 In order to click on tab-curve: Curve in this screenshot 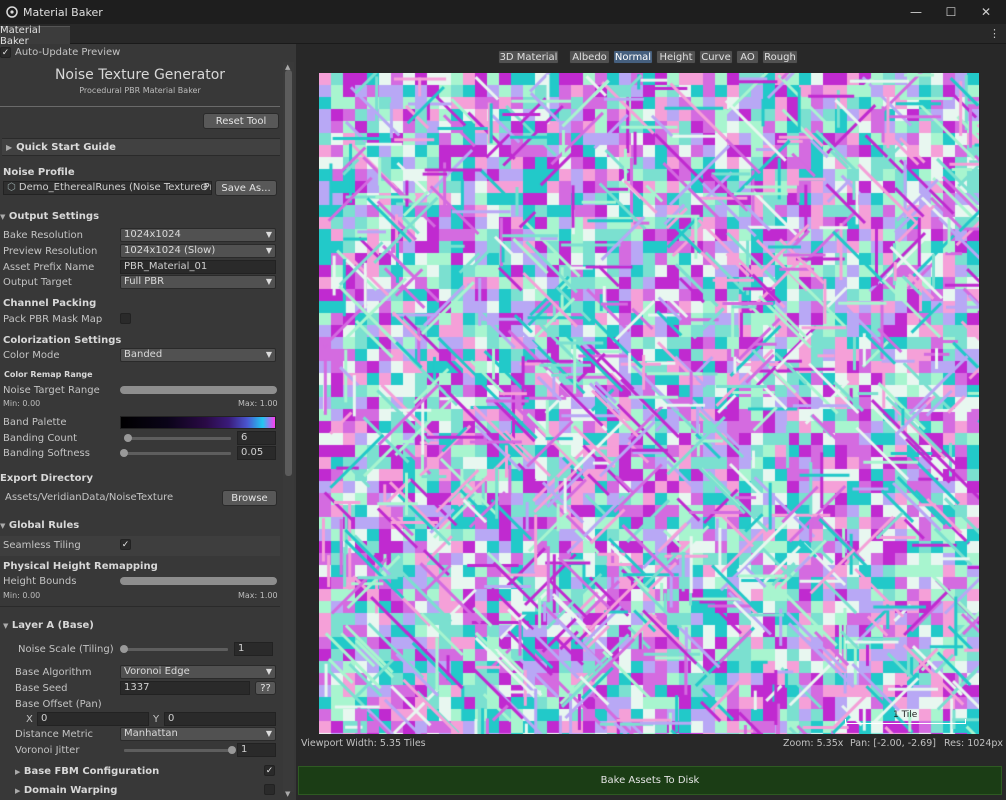, I will do `click(716, 57)`.